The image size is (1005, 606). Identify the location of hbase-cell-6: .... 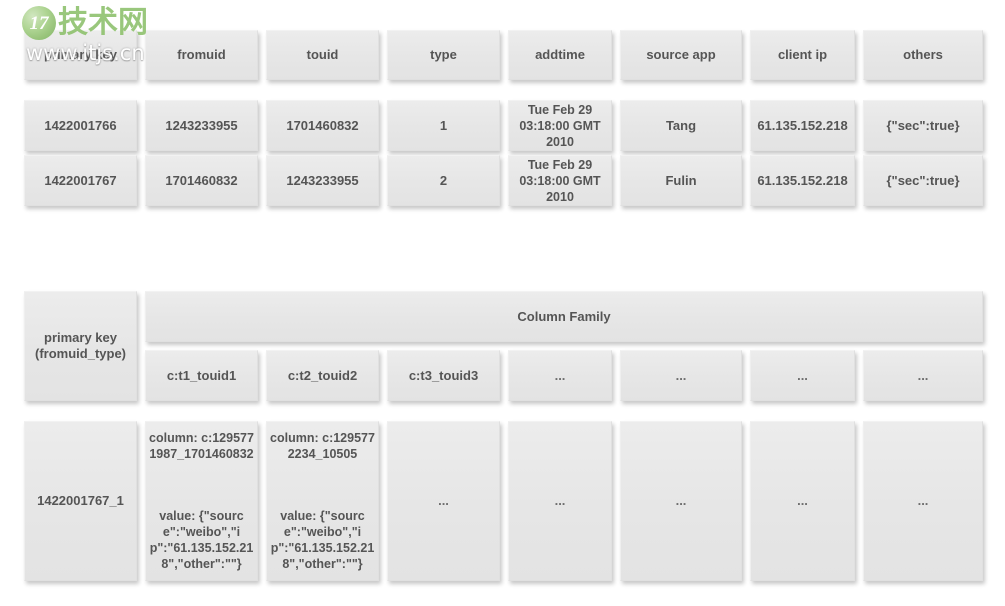
(802, 501).